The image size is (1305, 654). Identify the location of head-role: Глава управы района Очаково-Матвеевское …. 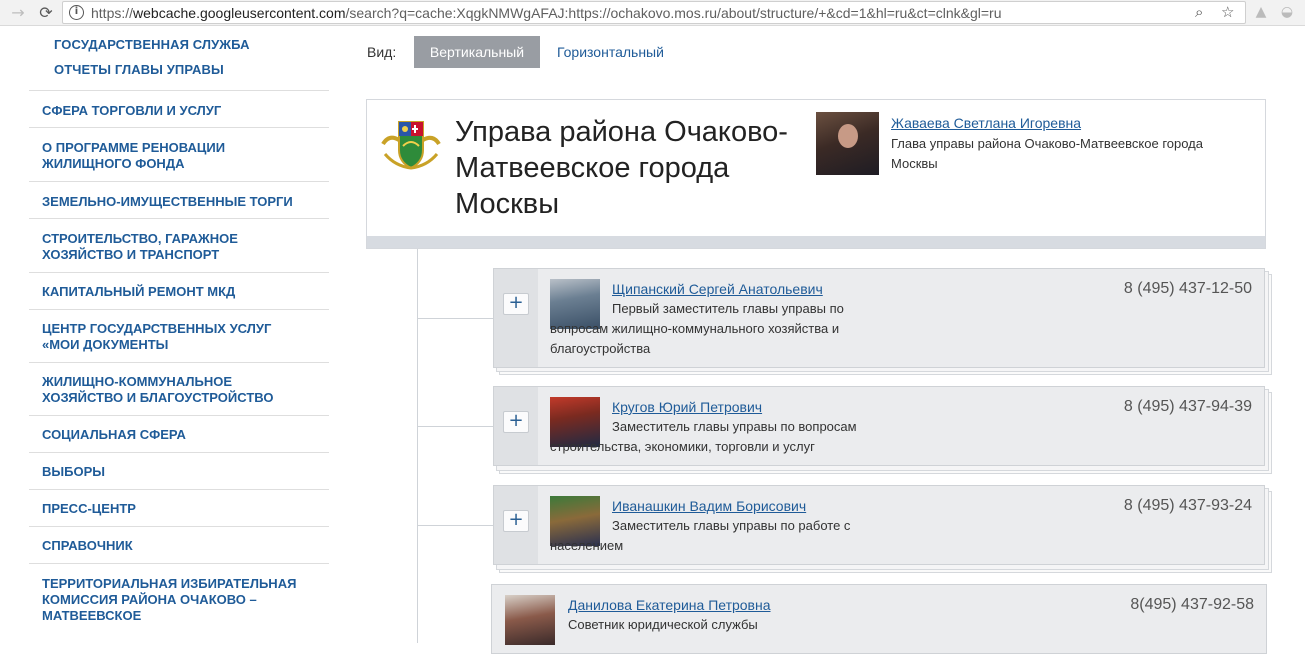
(1047, 153).